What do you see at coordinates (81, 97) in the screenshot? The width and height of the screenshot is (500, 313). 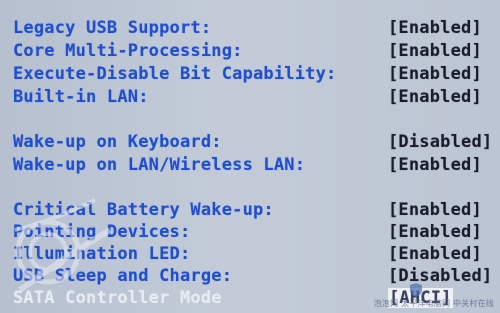 I see `setting-label: Built-in LAN:` at bounding box center [81, 97].